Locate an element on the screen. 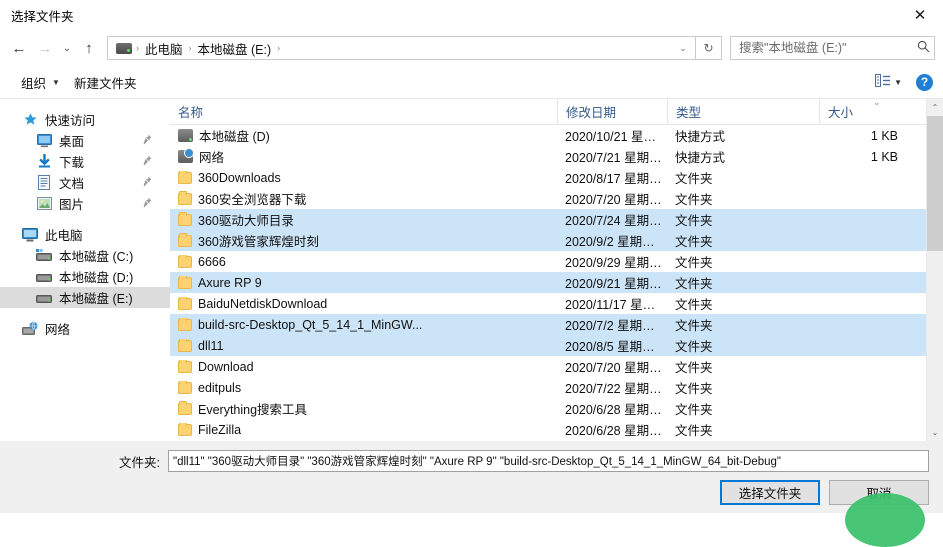 The height and width of the screenshot is (547, 943). refresh-icon: ↻ is located at coordinates (708, 48).